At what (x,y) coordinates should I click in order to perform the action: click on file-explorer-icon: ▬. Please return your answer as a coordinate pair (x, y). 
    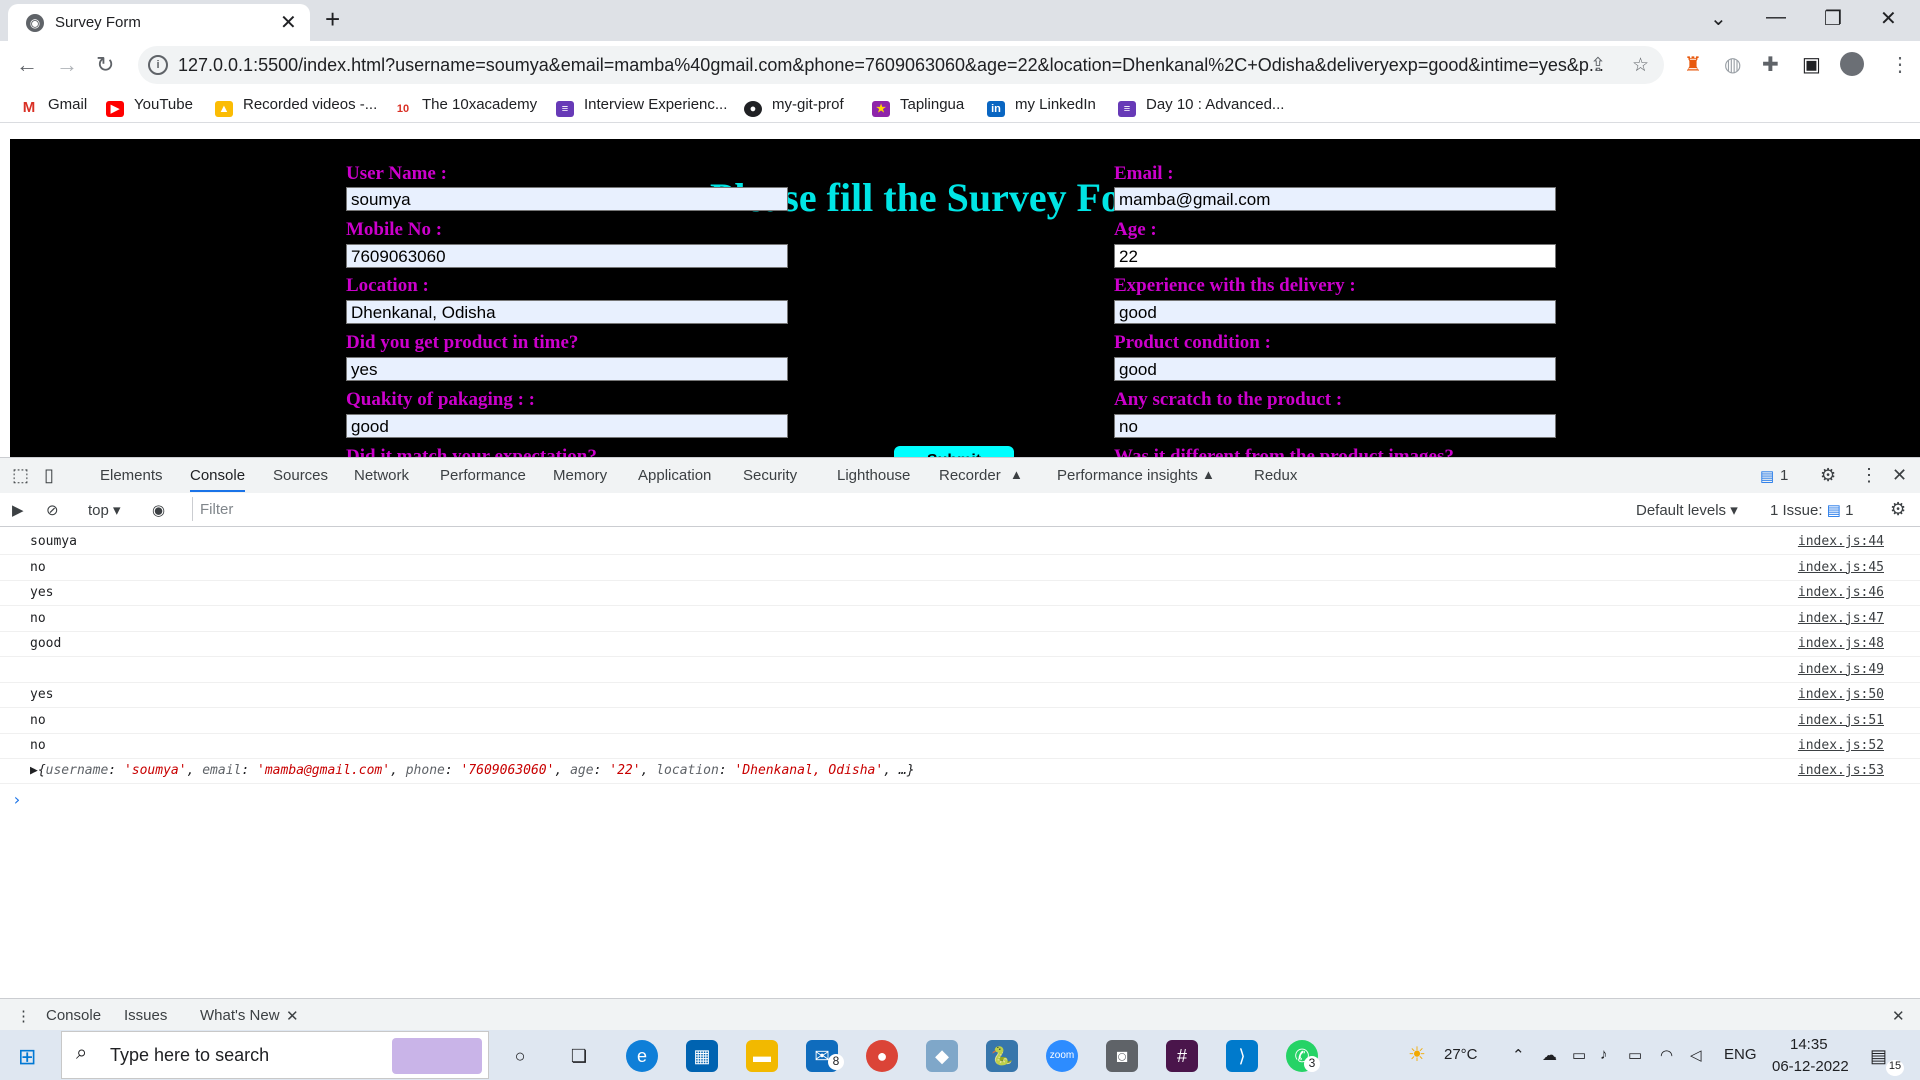
    Looking at the image, I should click on (762, 1056).